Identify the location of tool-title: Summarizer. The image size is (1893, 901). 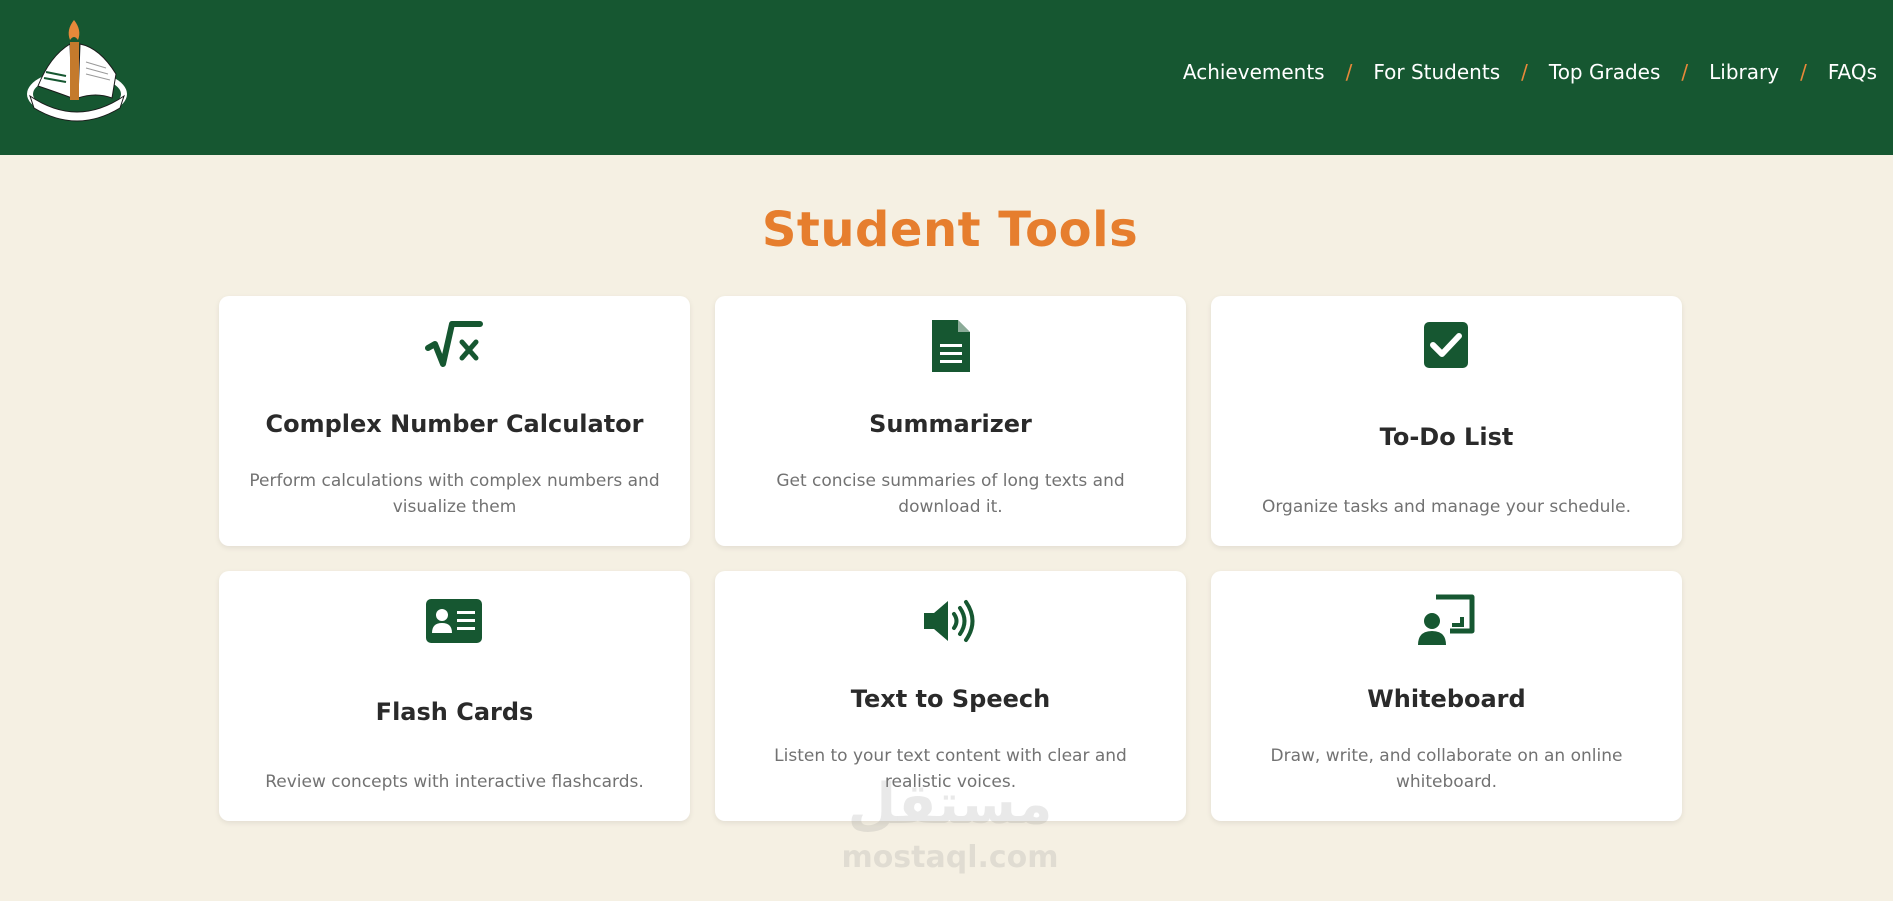
(950, 424).